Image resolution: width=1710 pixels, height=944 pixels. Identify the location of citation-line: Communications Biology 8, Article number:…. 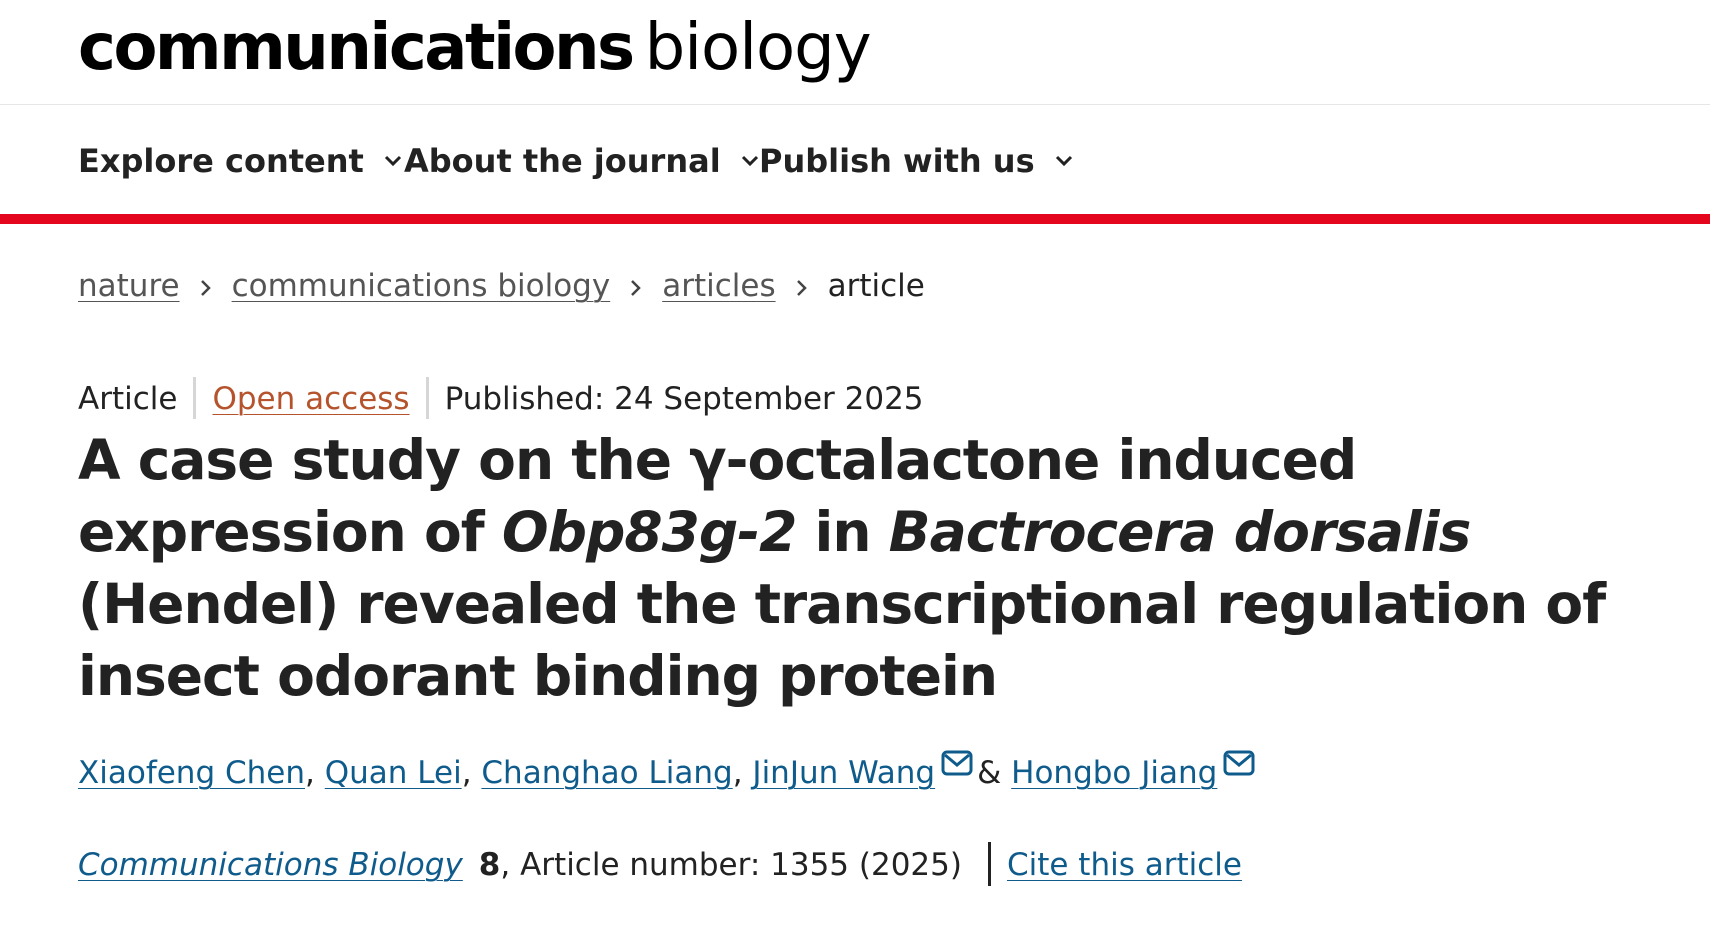
(660, 865).